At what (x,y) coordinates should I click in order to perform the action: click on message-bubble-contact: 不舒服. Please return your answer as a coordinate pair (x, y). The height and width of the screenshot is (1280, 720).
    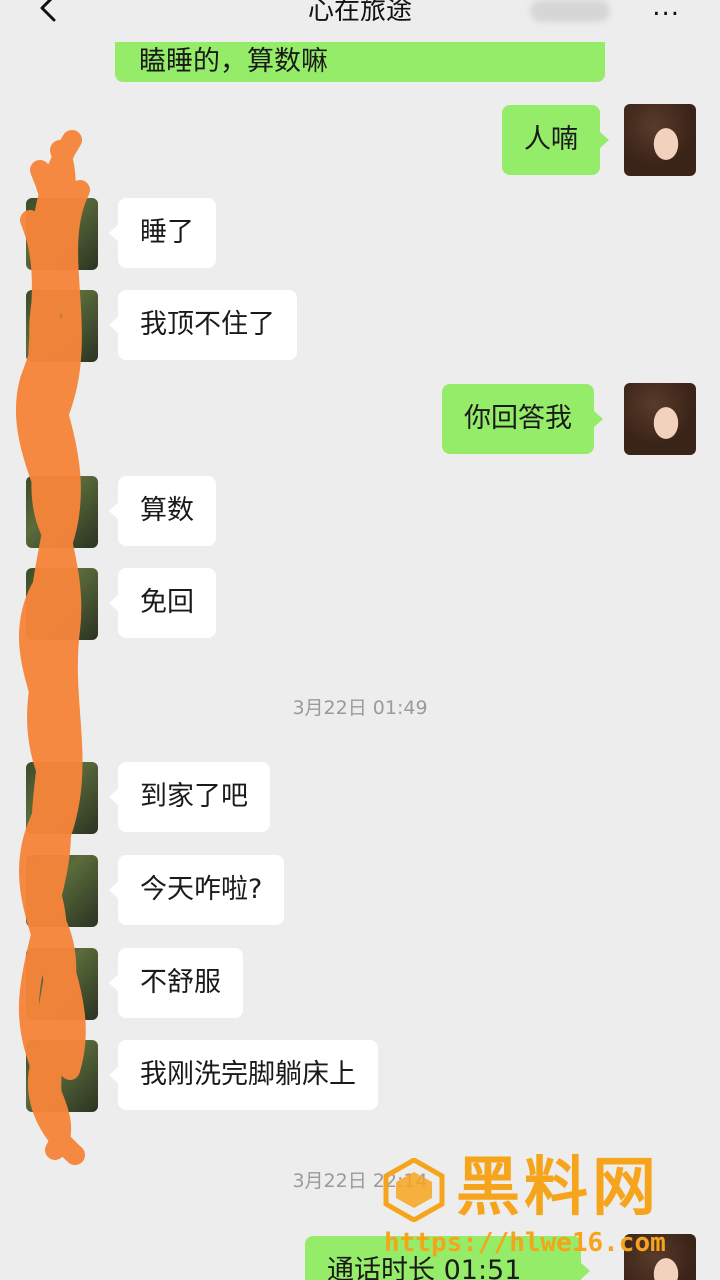
    Looking at the image, I should click on (176, 983).